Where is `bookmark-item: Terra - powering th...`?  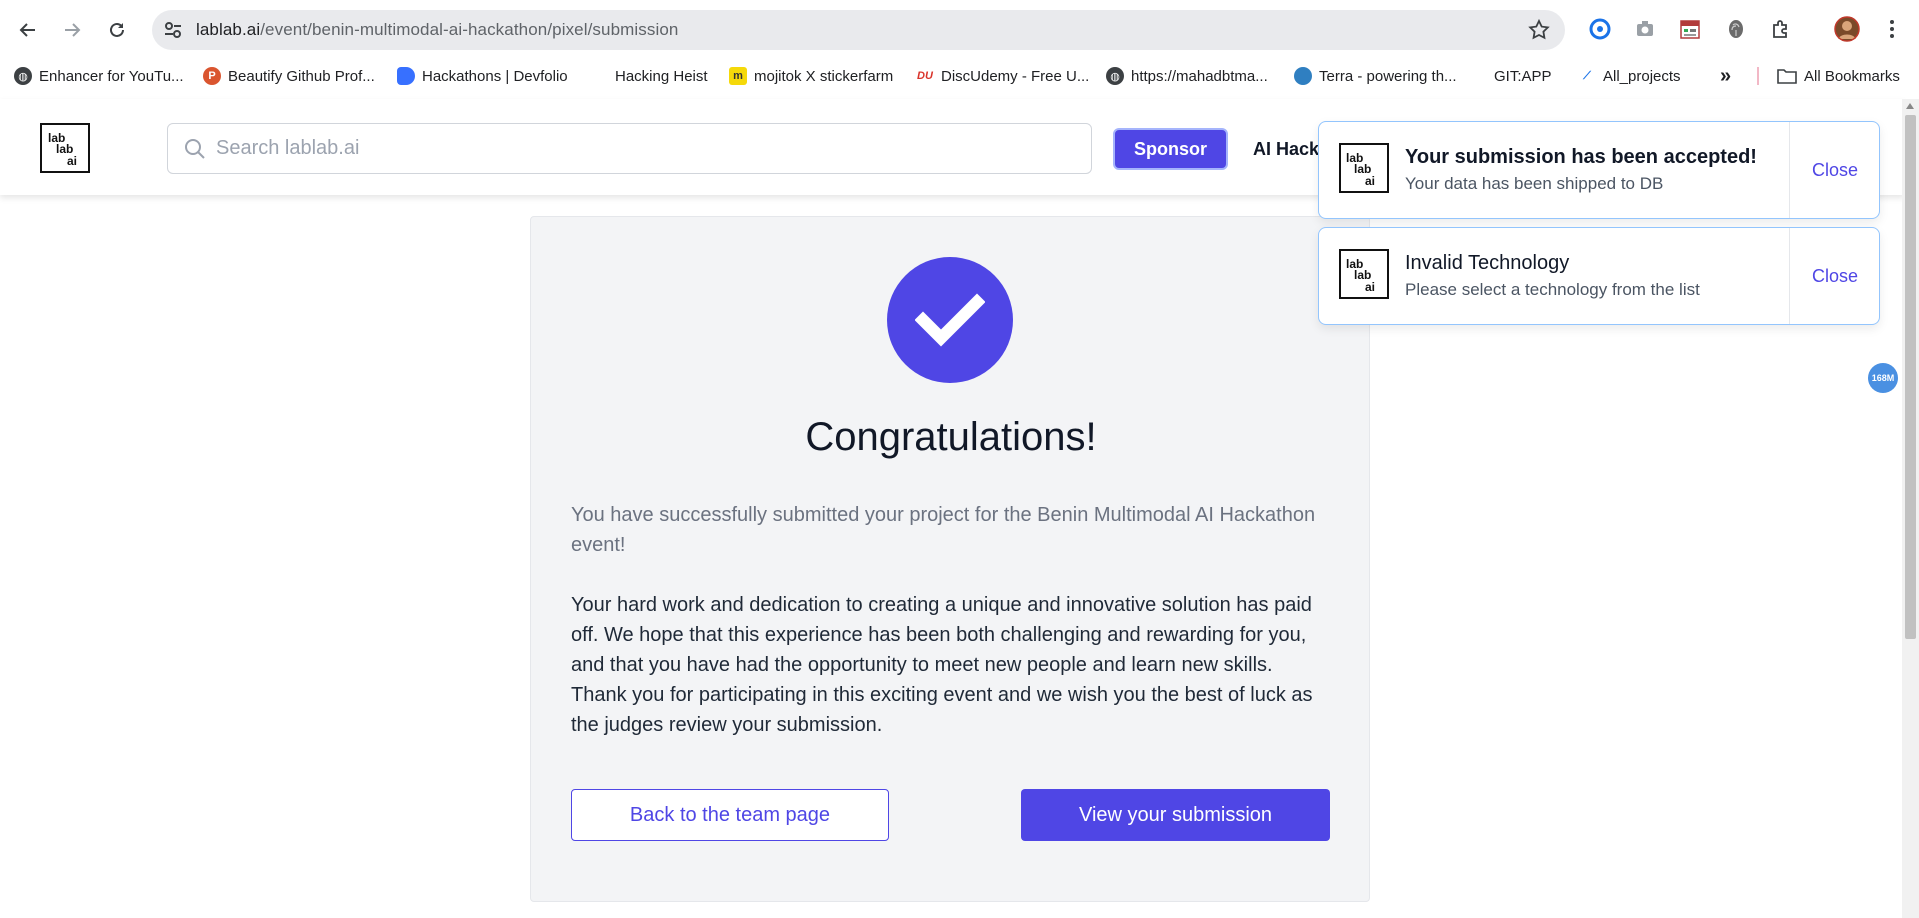 bookmark-item: Terra - powering th... is located at coordinates (1375, 76).